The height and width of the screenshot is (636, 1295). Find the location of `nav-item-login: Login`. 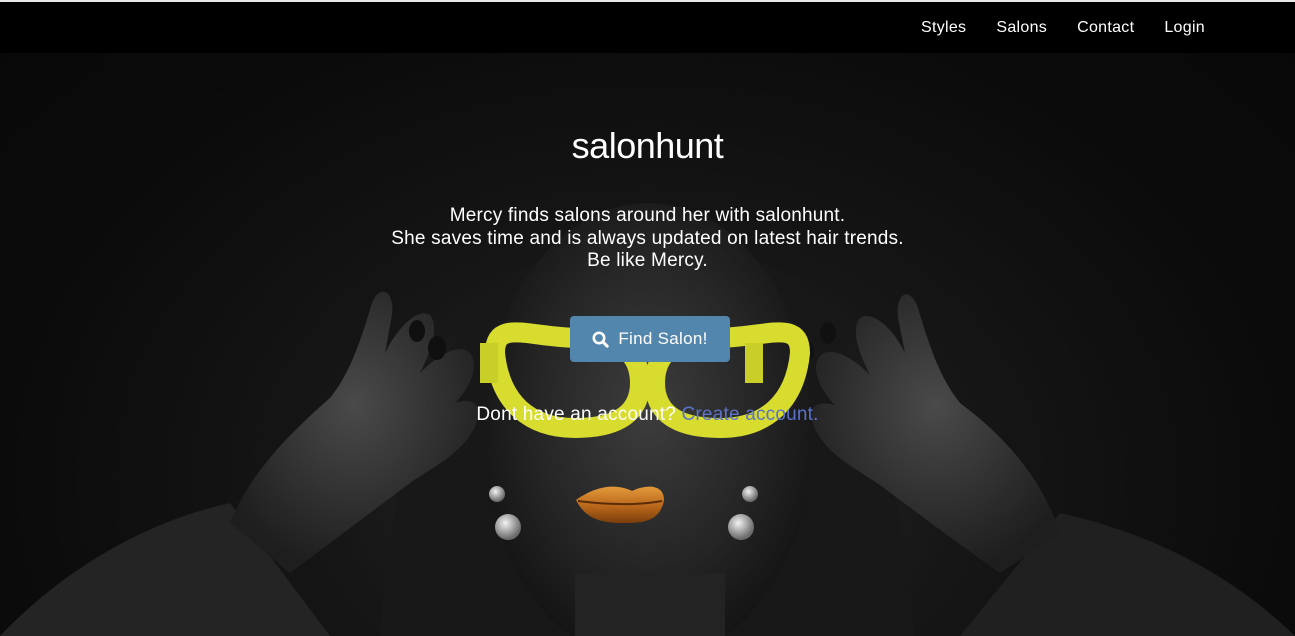

nav-item-login: Login is located at coordinates (1184, 28).